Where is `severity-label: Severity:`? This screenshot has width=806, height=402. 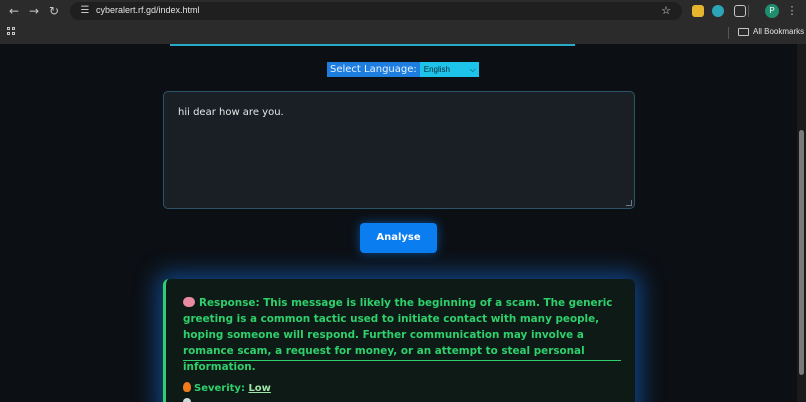 severity-label: Severity: is located at coordinates (219, 388).